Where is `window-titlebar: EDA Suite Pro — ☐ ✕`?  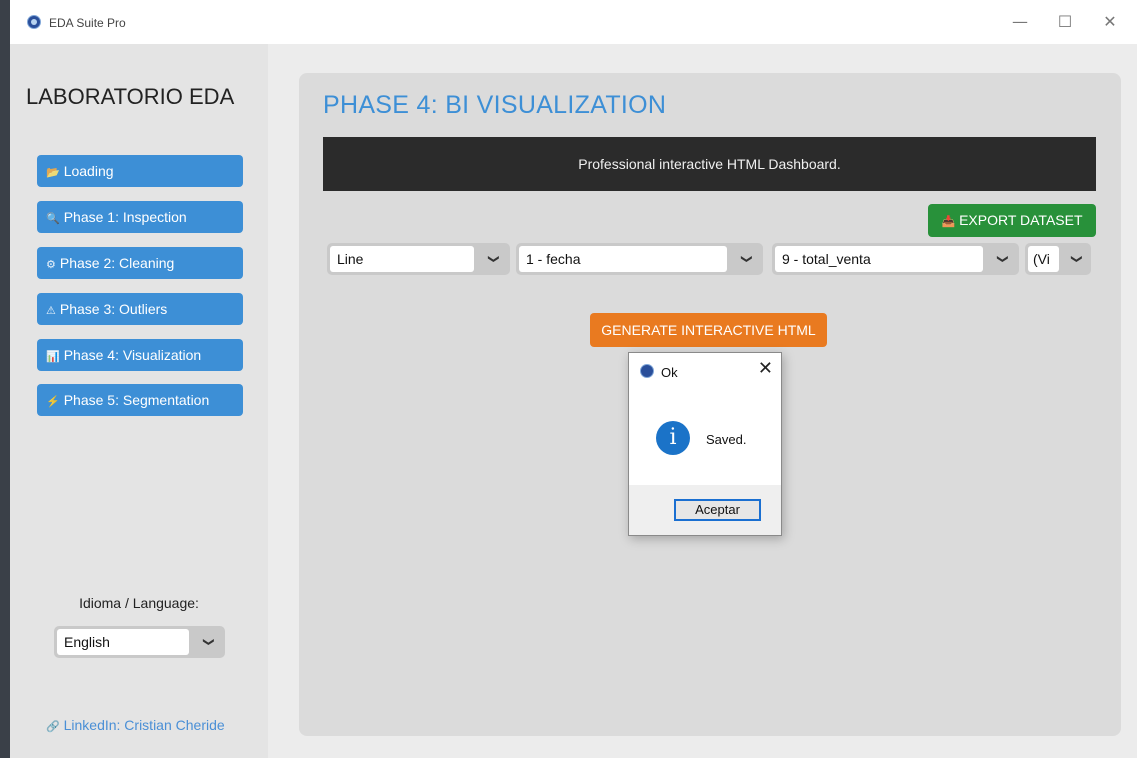 window-titlebar: EDA Suite Pro — ☐ ✕ is located at coordinates (573, 22).